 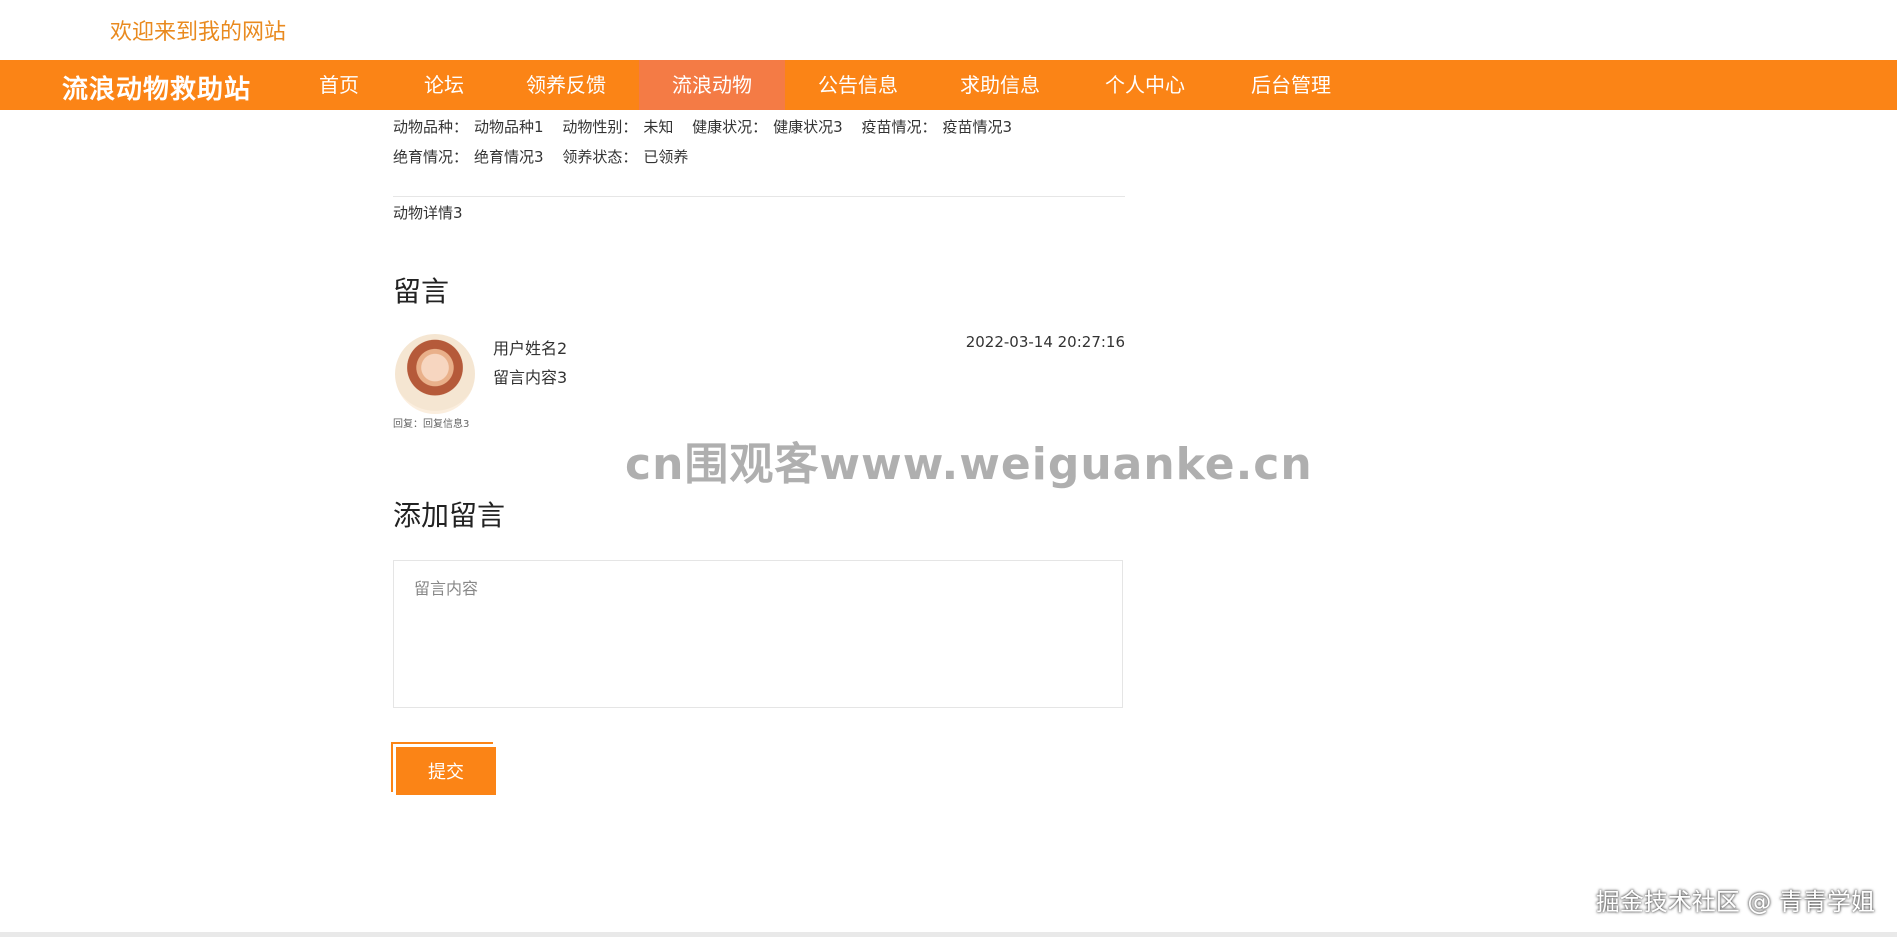 What do you see at coordinates (1045, 342) in the screenshot?
I see `comment-timestamp: 2022-03-14 20:27:16` at bounding box center [1045, 342].